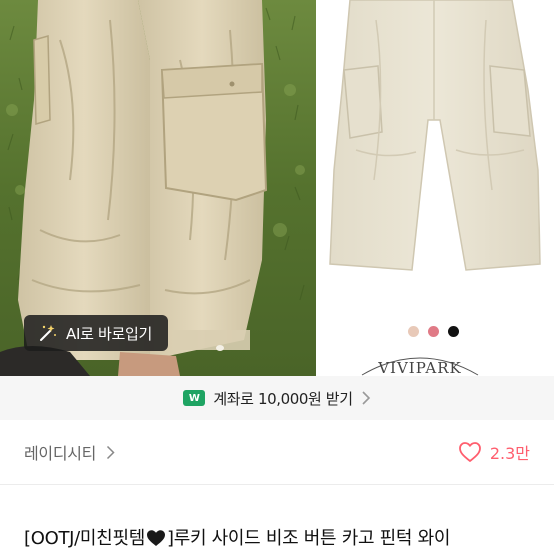 Image resolution: width=554 pixels, height=554 pixels. Describe the element at coordinates (155, 538) in the screenshot. I see `black-heart-icon` at that location.